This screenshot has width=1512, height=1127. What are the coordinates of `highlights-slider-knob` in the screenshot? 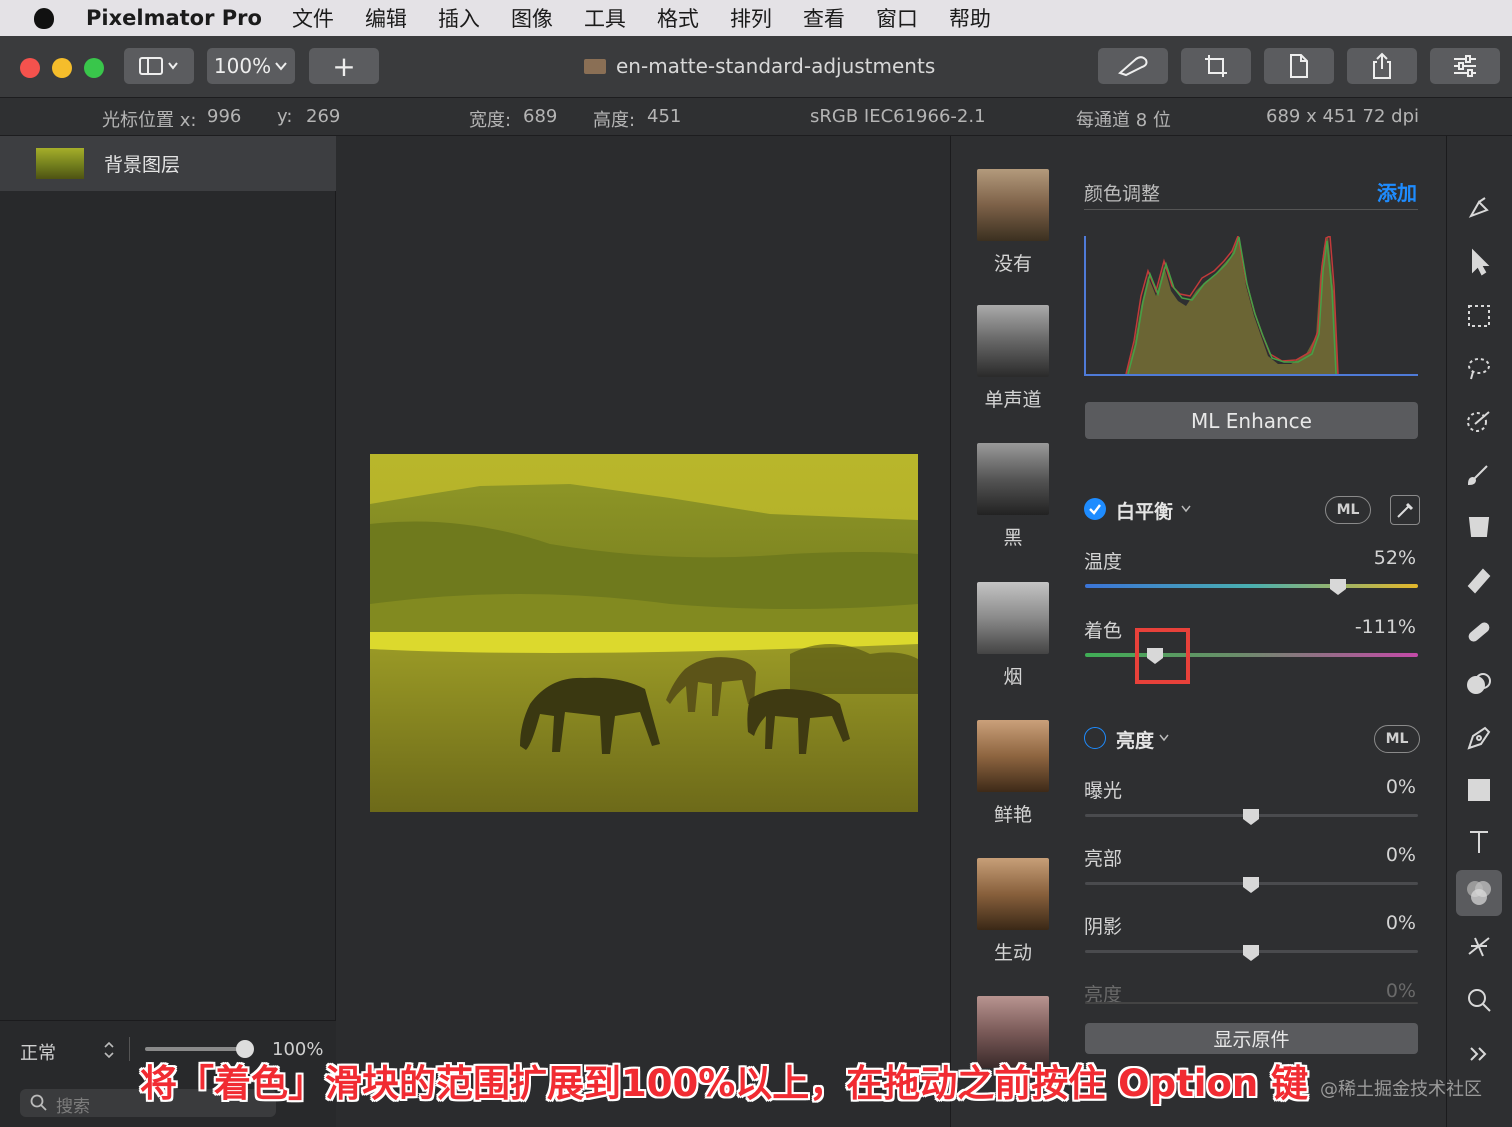 It's located at (1251, 885).